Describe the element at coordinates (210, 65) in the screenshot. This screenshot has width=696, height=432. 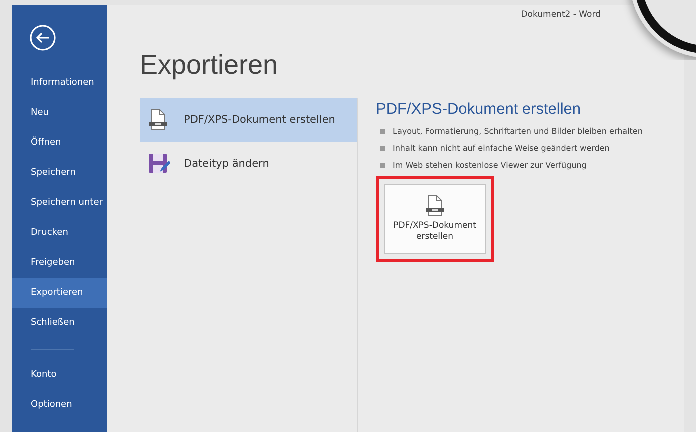
I see `page-title: Exportieren` at that location.